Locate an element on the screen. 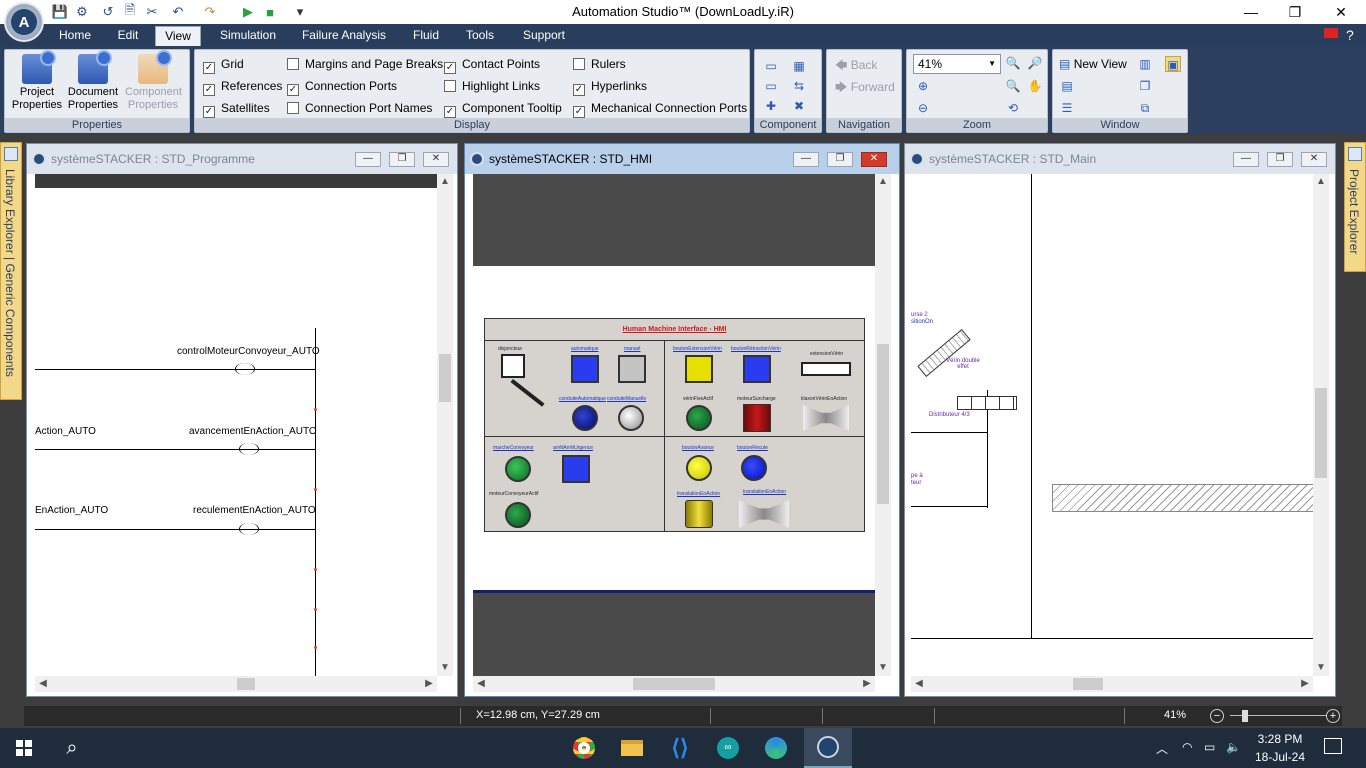  connection-ports-checkbox: ✓ Connection Ports is located at coordinates (342, 86).